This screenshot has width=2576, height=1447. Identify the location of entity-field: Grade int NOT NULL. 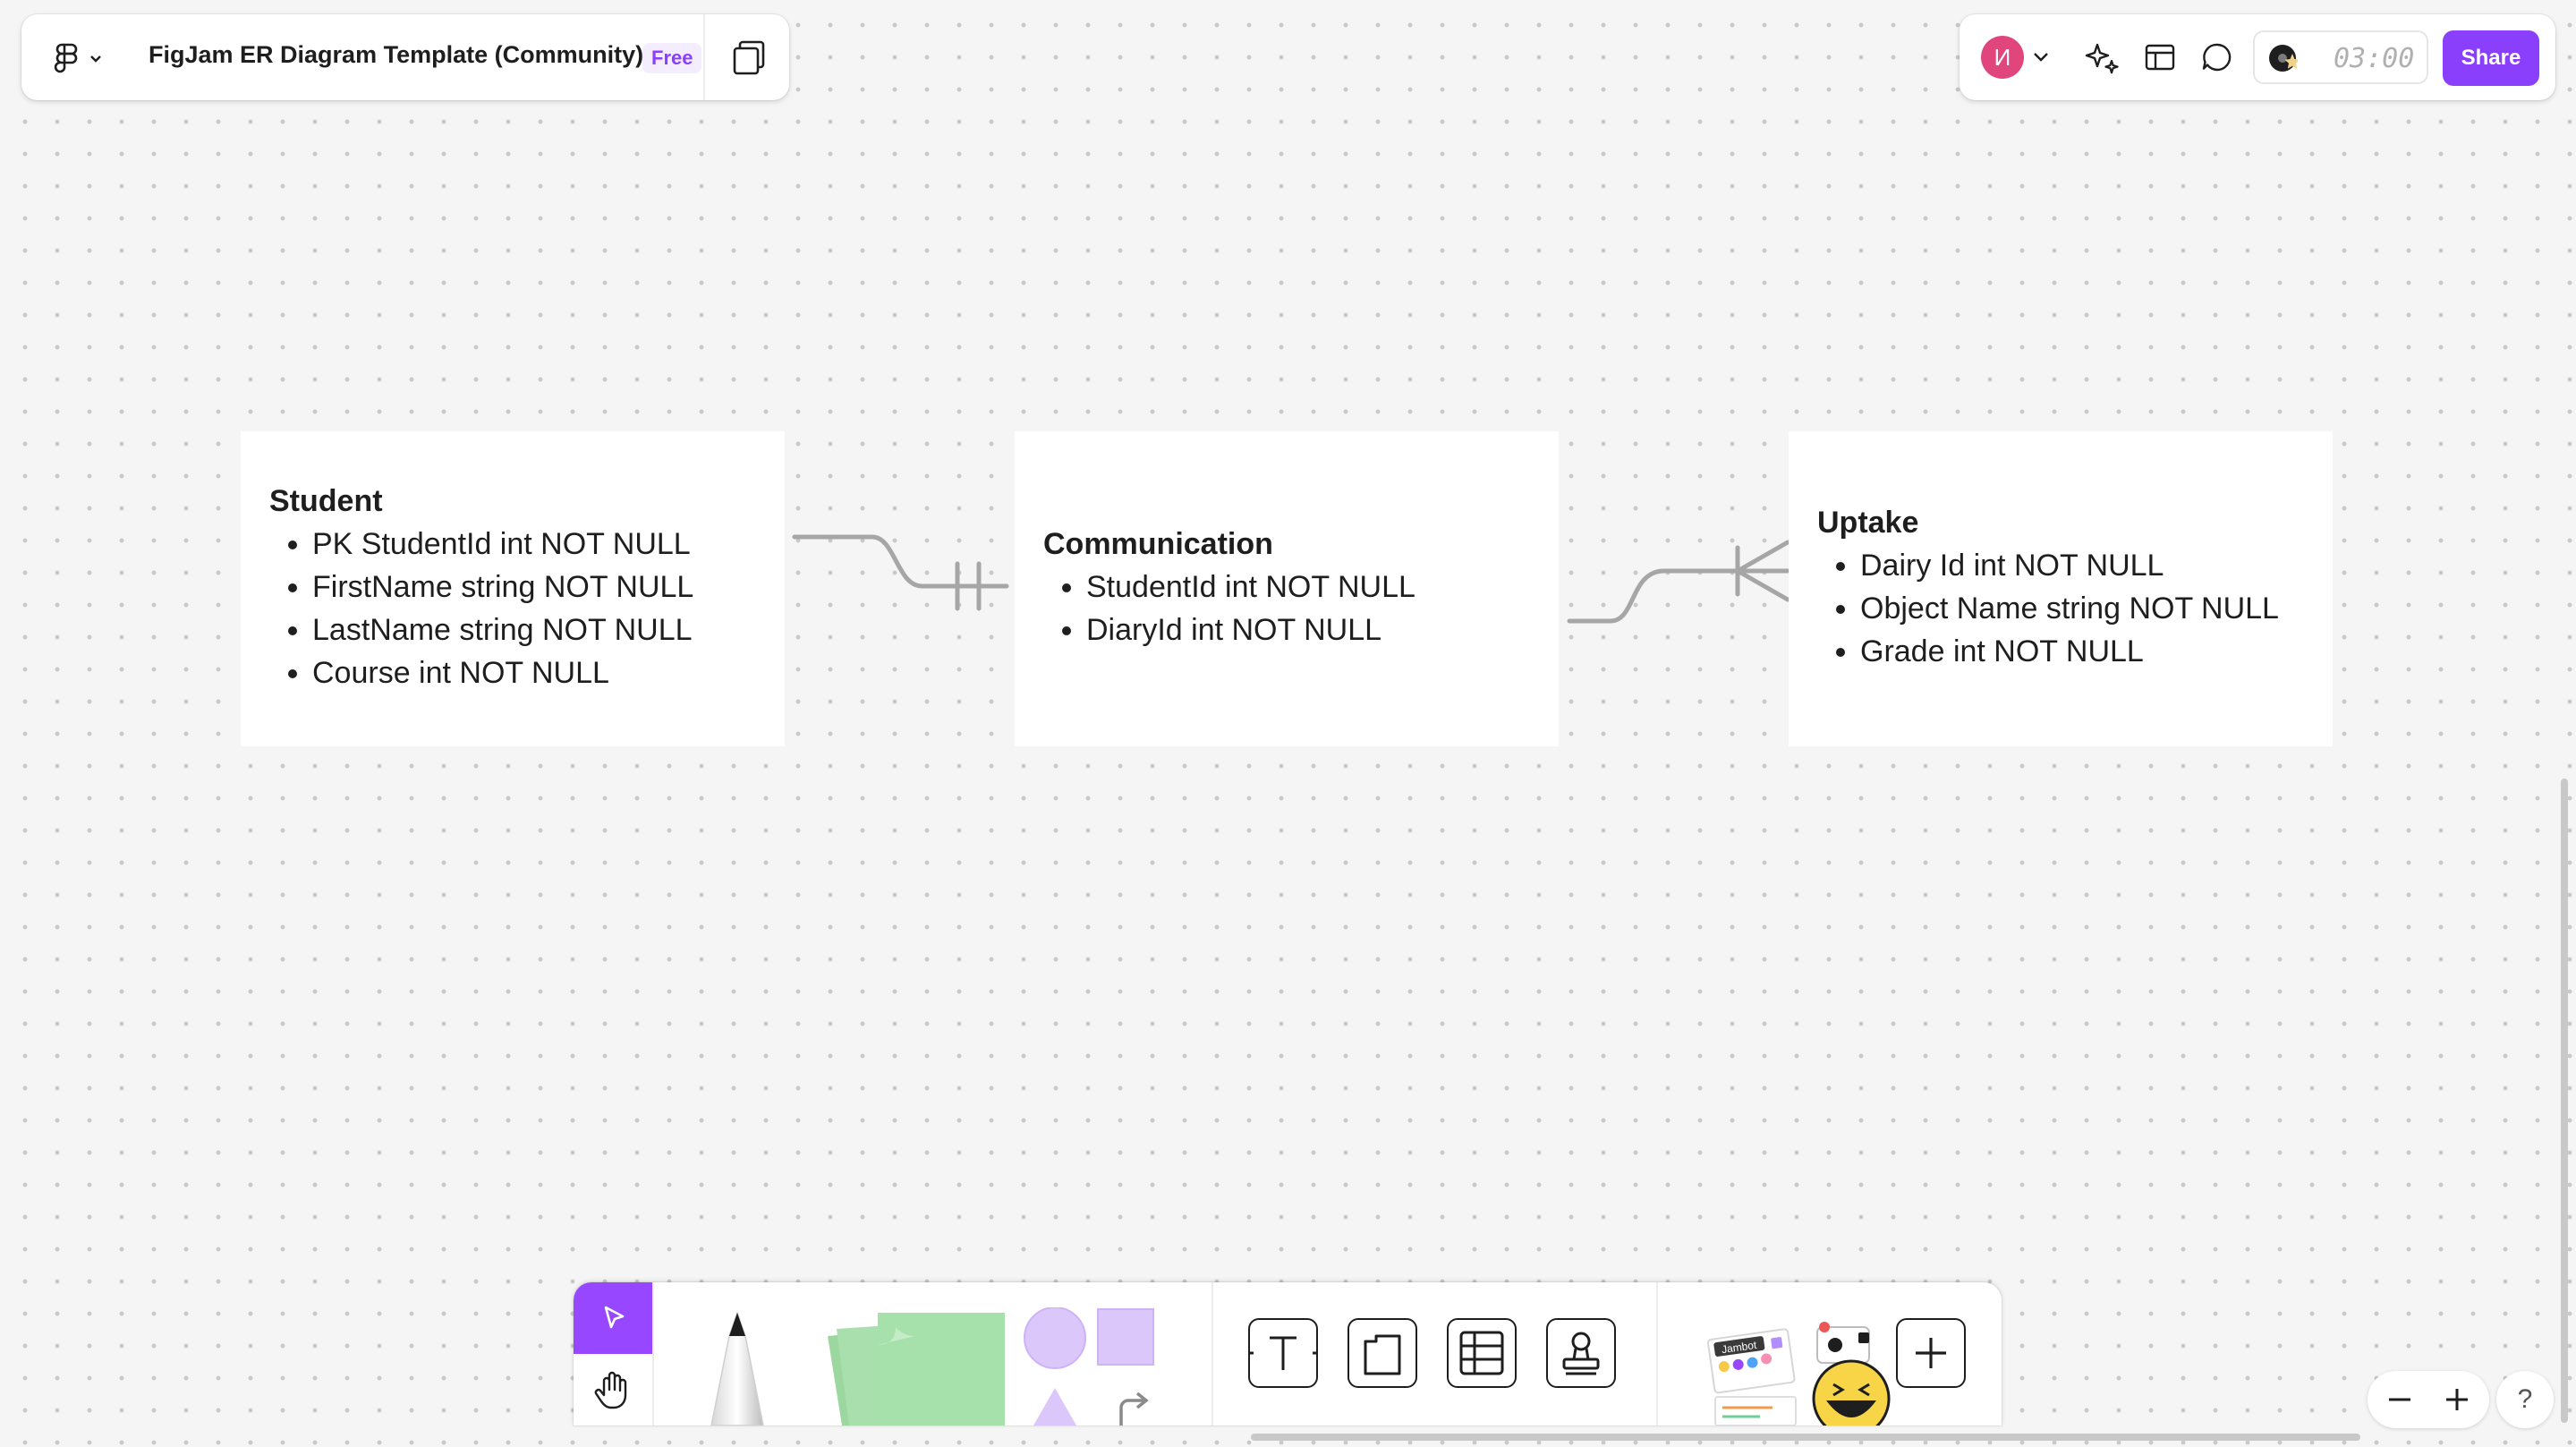
(2087, 651).